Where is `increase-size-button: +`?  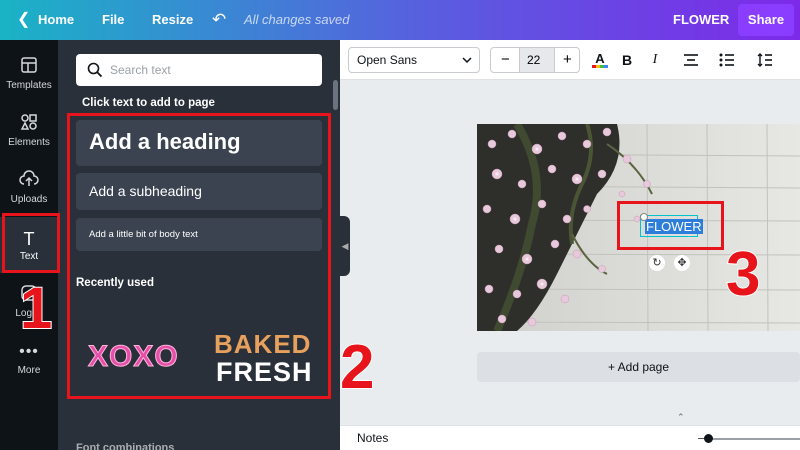 increase-size-button: + is located at coordinates (567, 60).